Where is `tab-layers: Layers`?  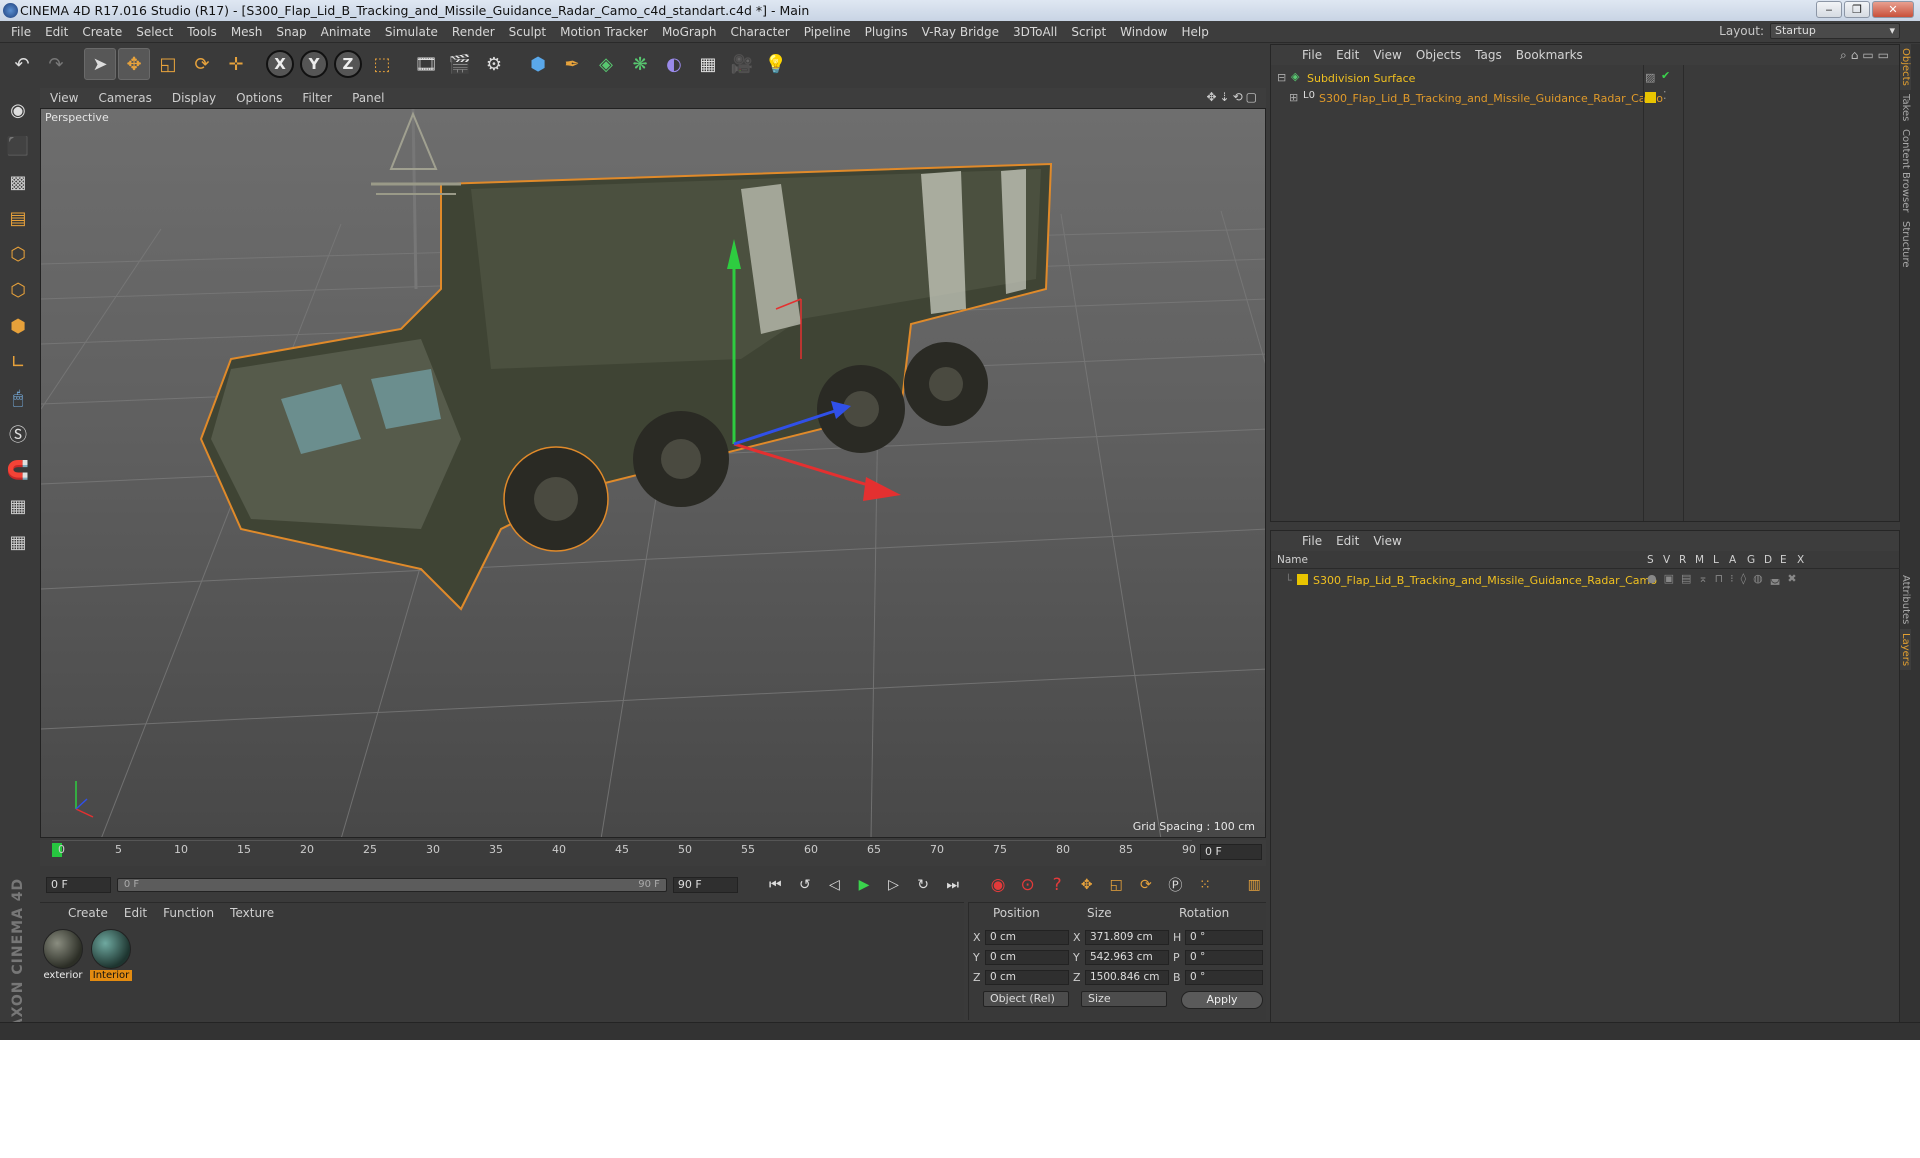
tab-layers: Layers is located at coordinates (1905, 649).